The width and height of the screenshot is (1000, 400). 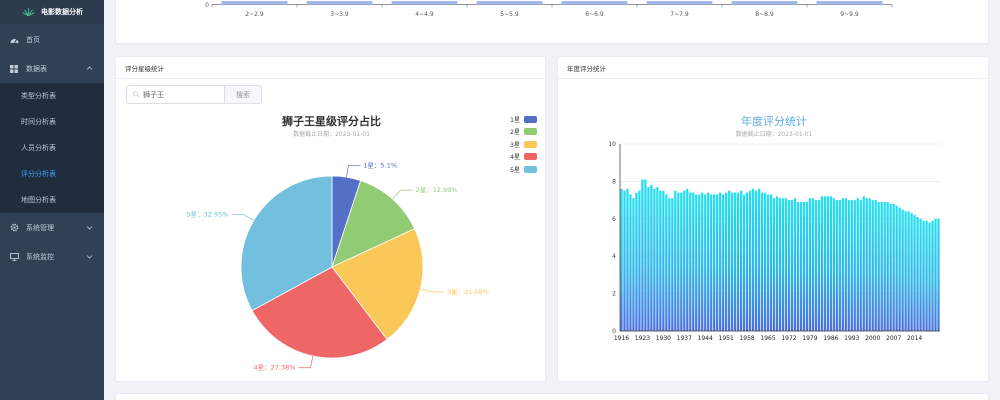 What do you see at coordinates (52, 122) in the screenshot?
I see `sidebar-item-time-analysis: 时间分析表` at bounding box center [52, 122].